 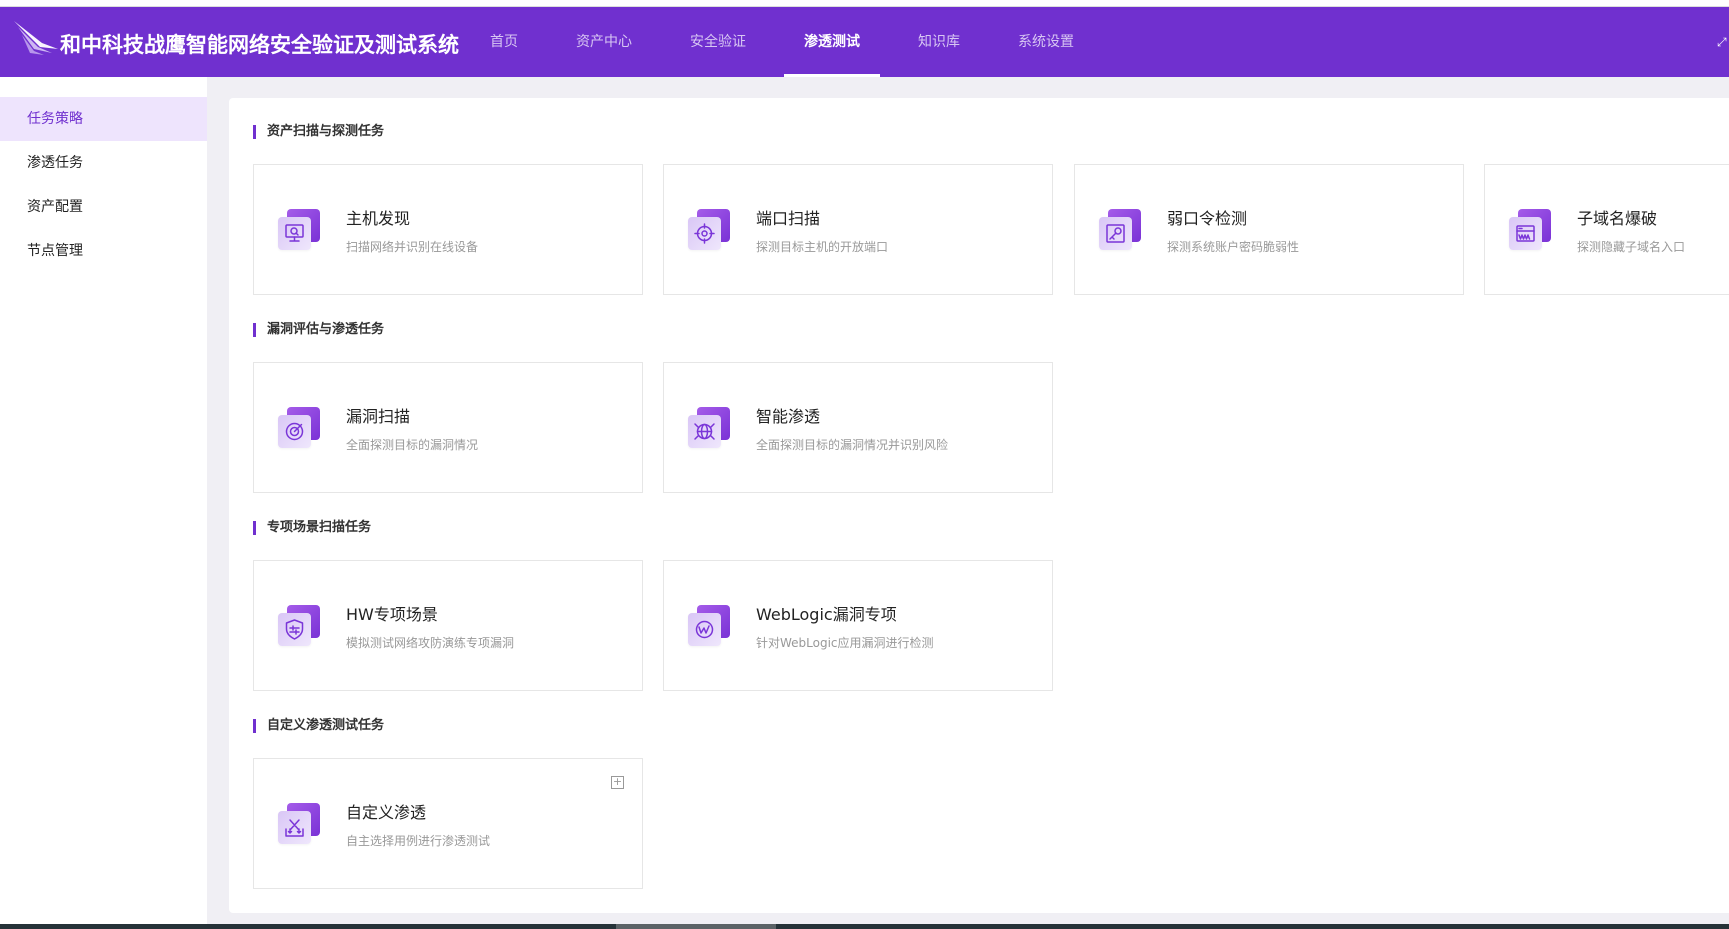 What do you see at coordinates (858, 427) in the screenshot?
I see `task-card: 智能渗透 全面探测目标的漏洞情况并识别风险` at bounding box center [858, 427].